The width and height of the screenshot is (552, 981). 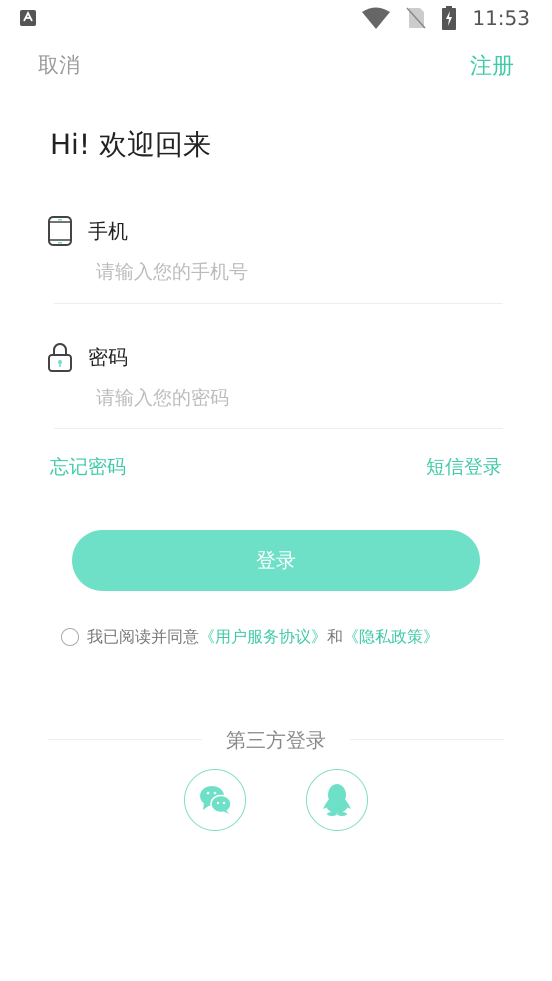 What do you see at coordinates (376, 18) in the screenshot?
I see `wifi-icon` at bounding box center [376, 18].